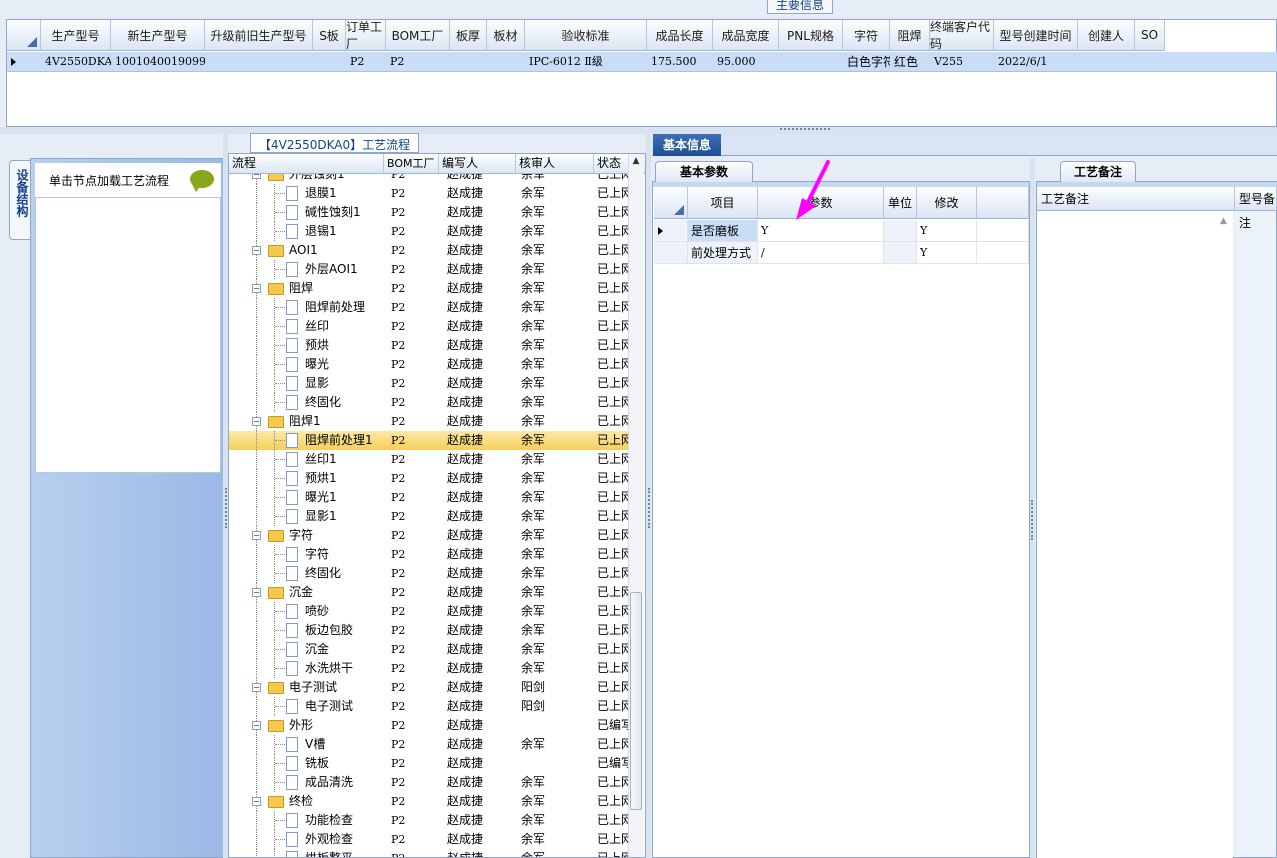 The width and height of the screenshot is (1277, 858). What do you see at coordinates (418, 35) in the screenshot?
I see `column-header: BOM工厂` at bounding box center [418, 35].